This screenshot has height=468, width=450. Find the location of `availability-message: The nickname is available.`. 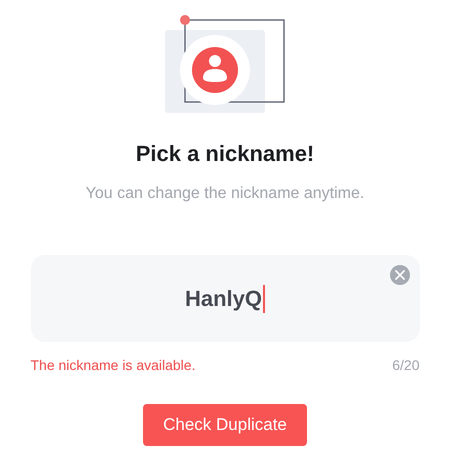

availability-message: The nickname is available. is located at coordinates (113, 365).